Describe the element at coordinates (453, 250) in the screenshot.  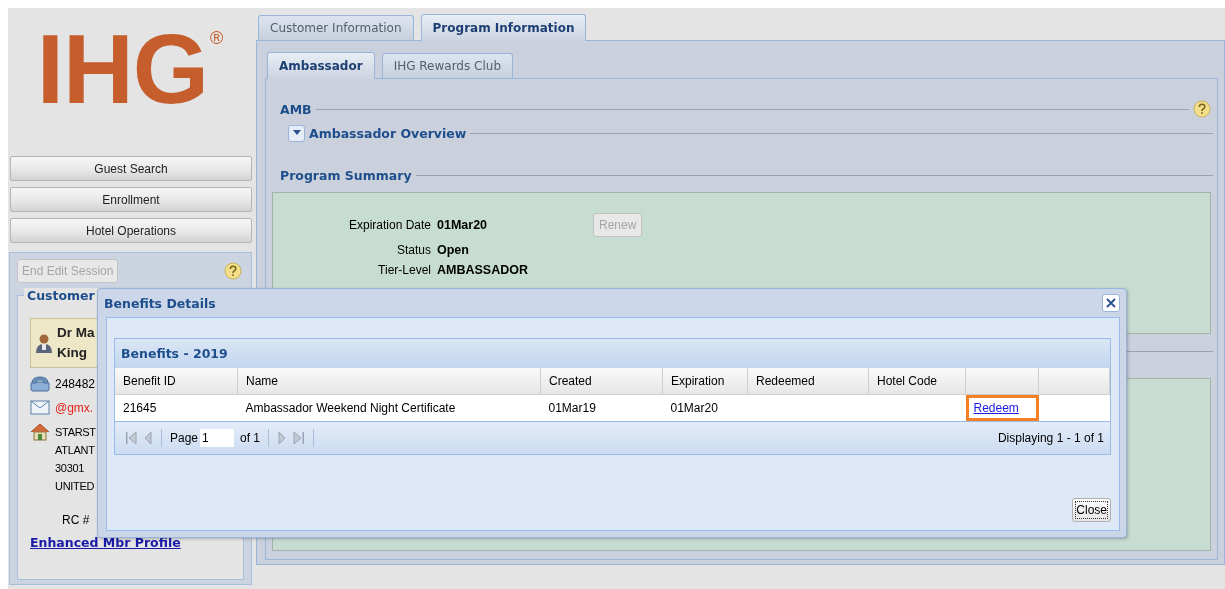
I see `field-value: Open` at that location.